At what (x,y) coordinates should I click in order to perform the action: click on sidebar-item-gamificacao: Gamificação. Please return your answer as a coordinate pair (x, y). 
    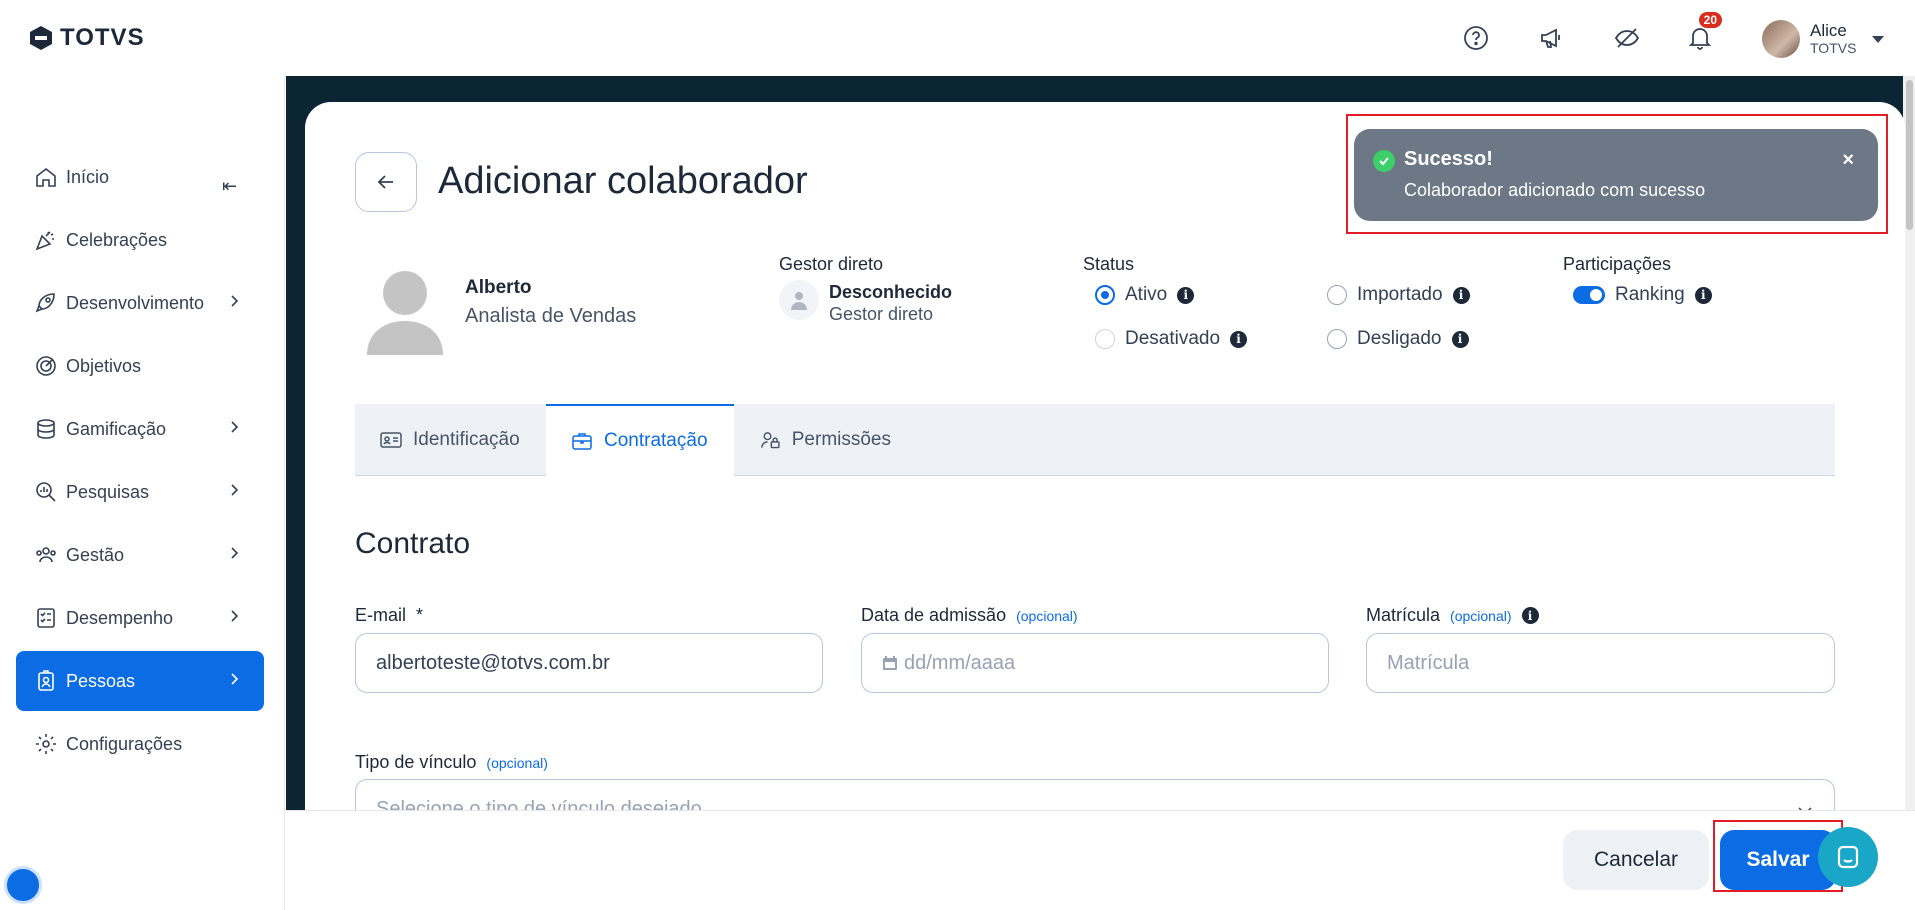
    Looking at the image, I should click on (140, 429).